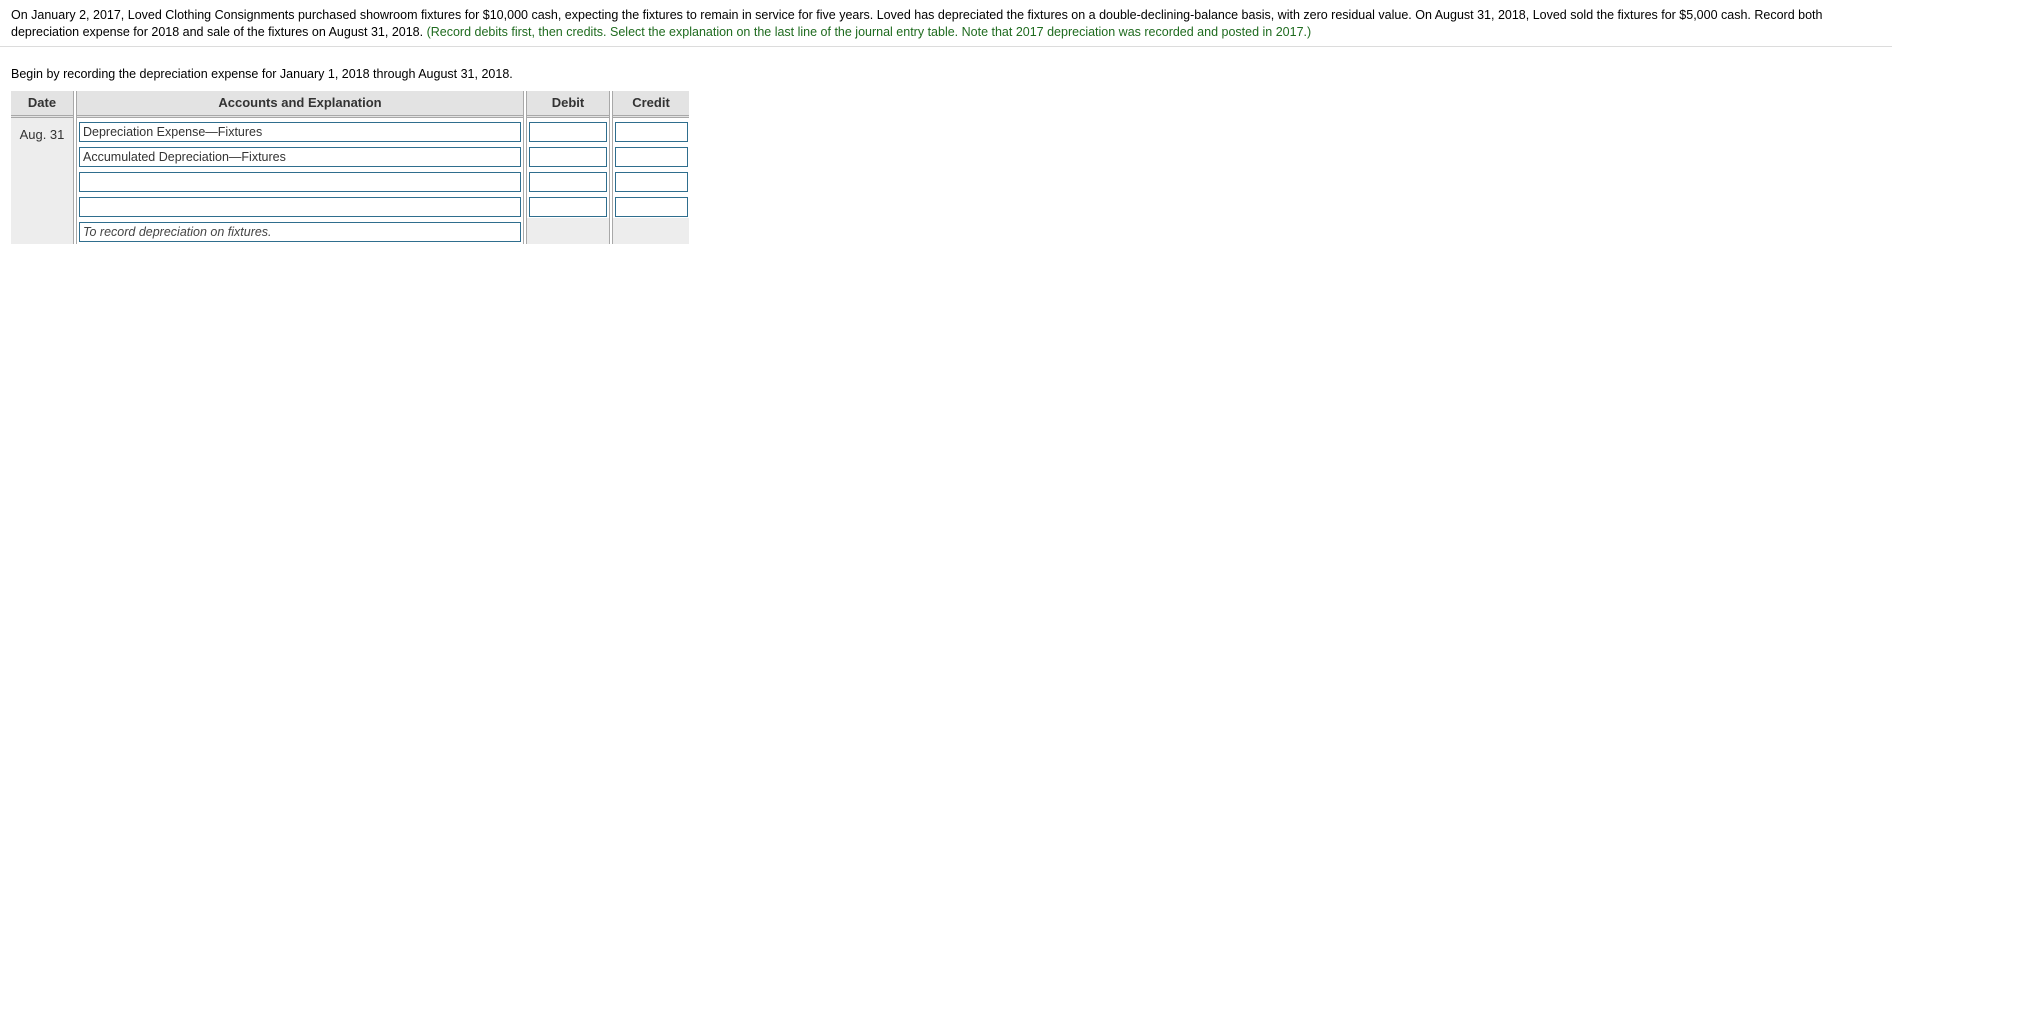 This screenshot has width=2044, height=1024. Describe the element at coordinates (300, 132) in the screenshot. I see `account-input-1: Depreciation Expense—Fixtures` at that location.